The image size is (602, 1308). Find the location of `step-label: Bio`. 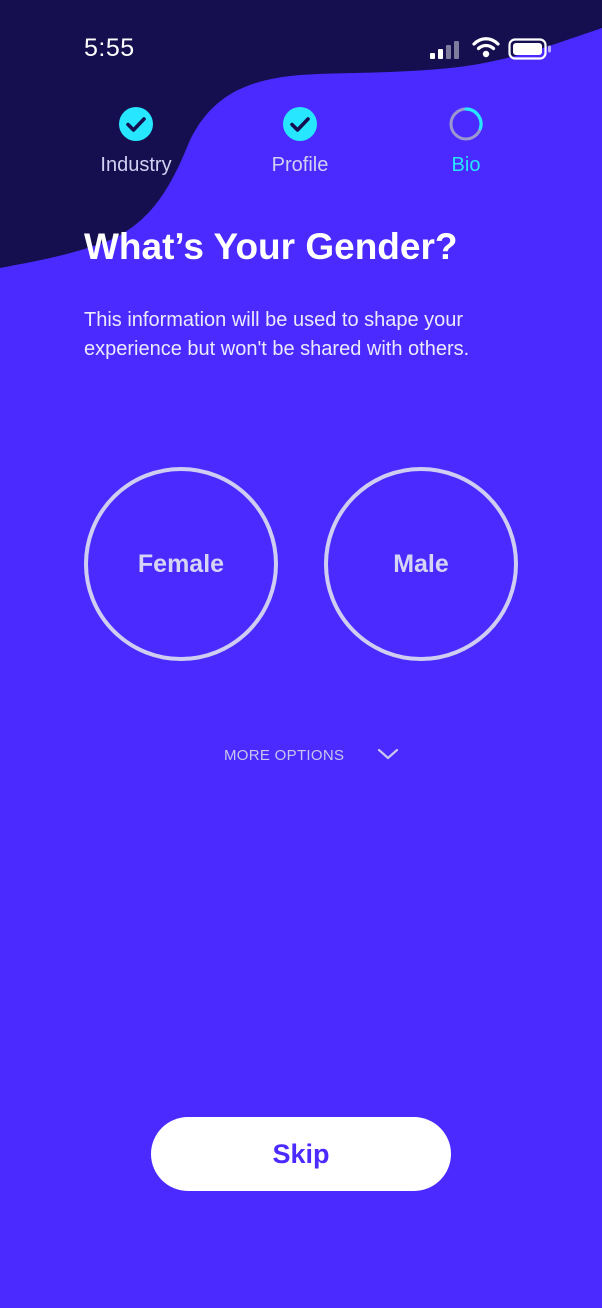

step-label: Bio is located at coordinates (466, 165).